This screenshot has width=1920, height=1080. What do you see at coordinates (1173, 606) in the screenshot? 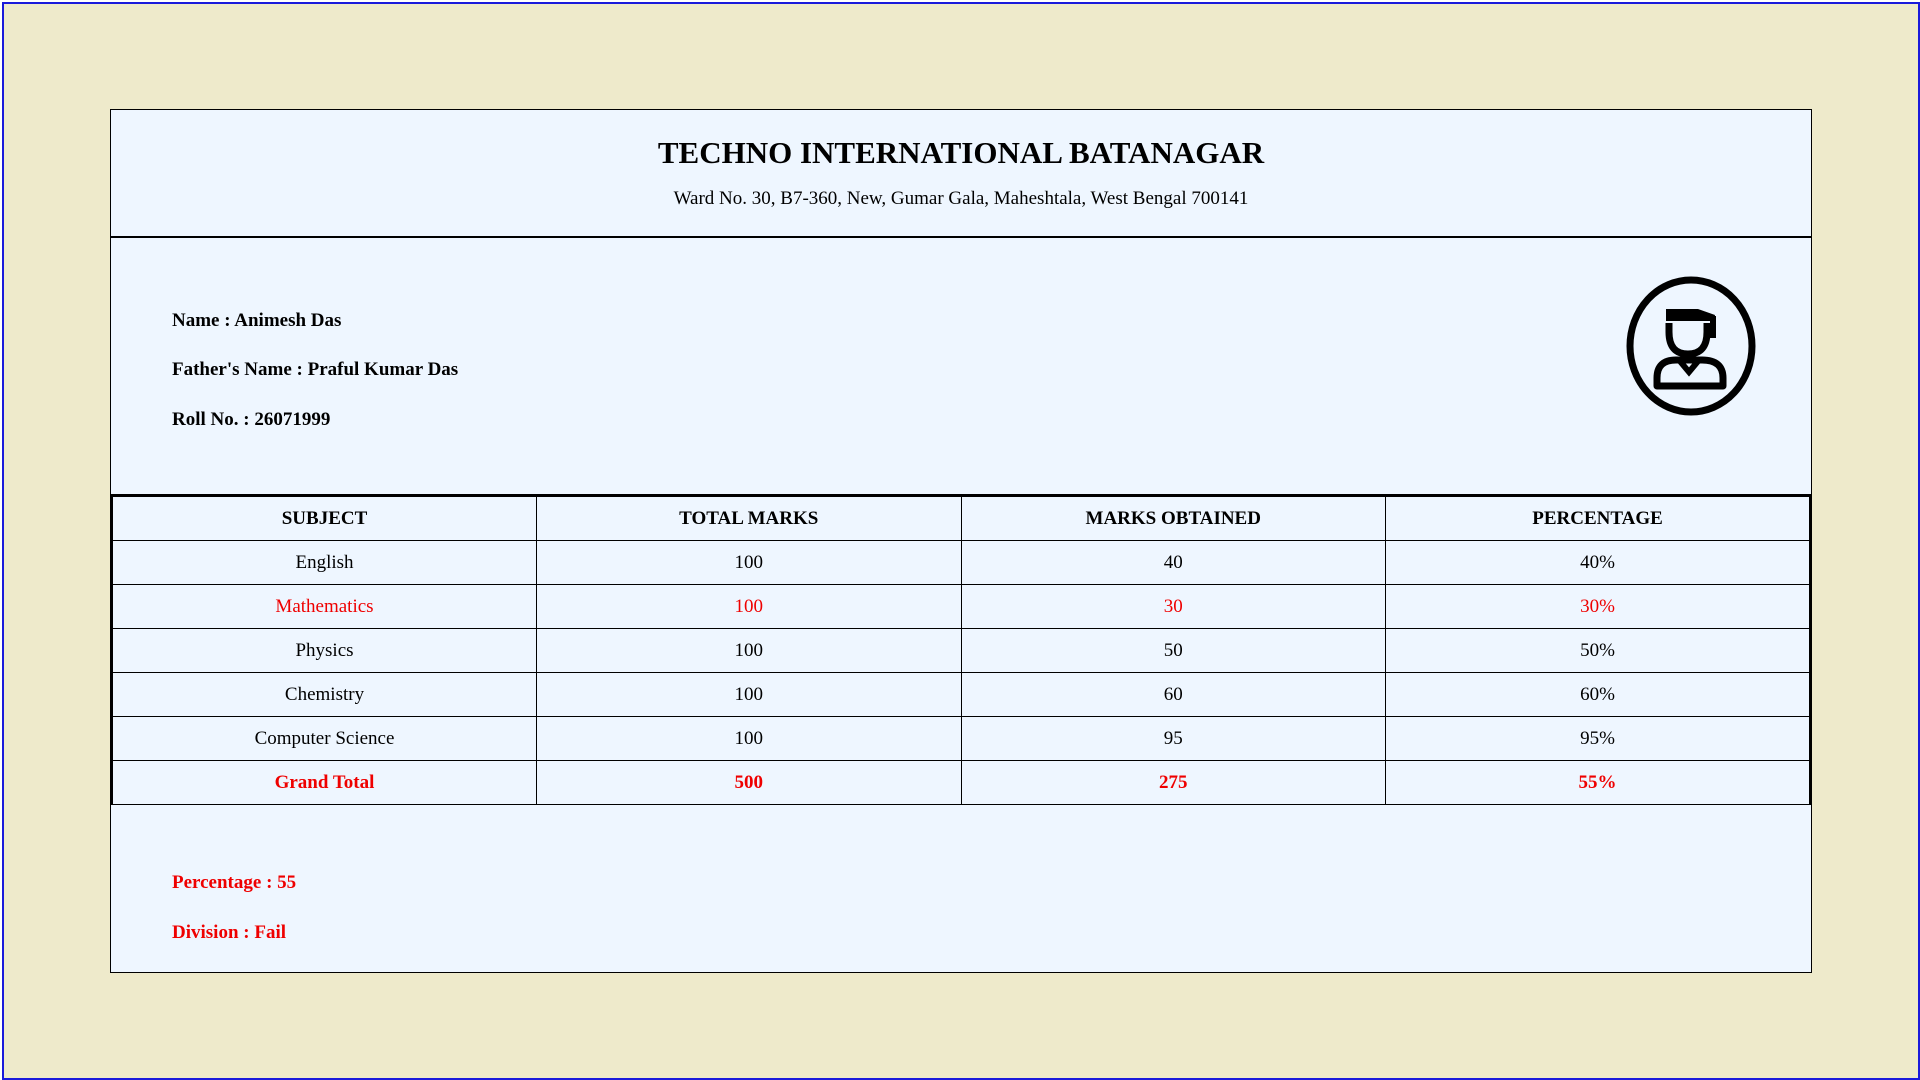
I see `marks-obtained-cell: 30` at bounding box center [1173, 606].